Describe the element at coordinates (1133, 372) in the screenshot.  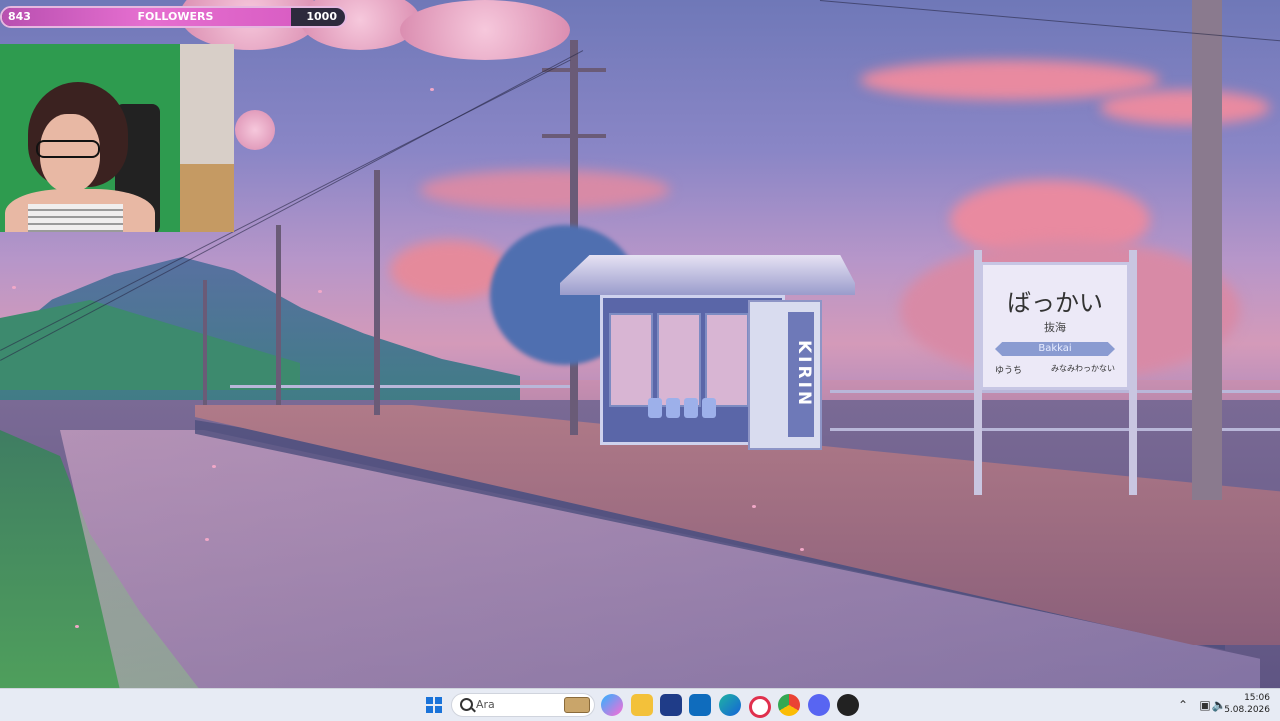
I see `sign-post` at that location.